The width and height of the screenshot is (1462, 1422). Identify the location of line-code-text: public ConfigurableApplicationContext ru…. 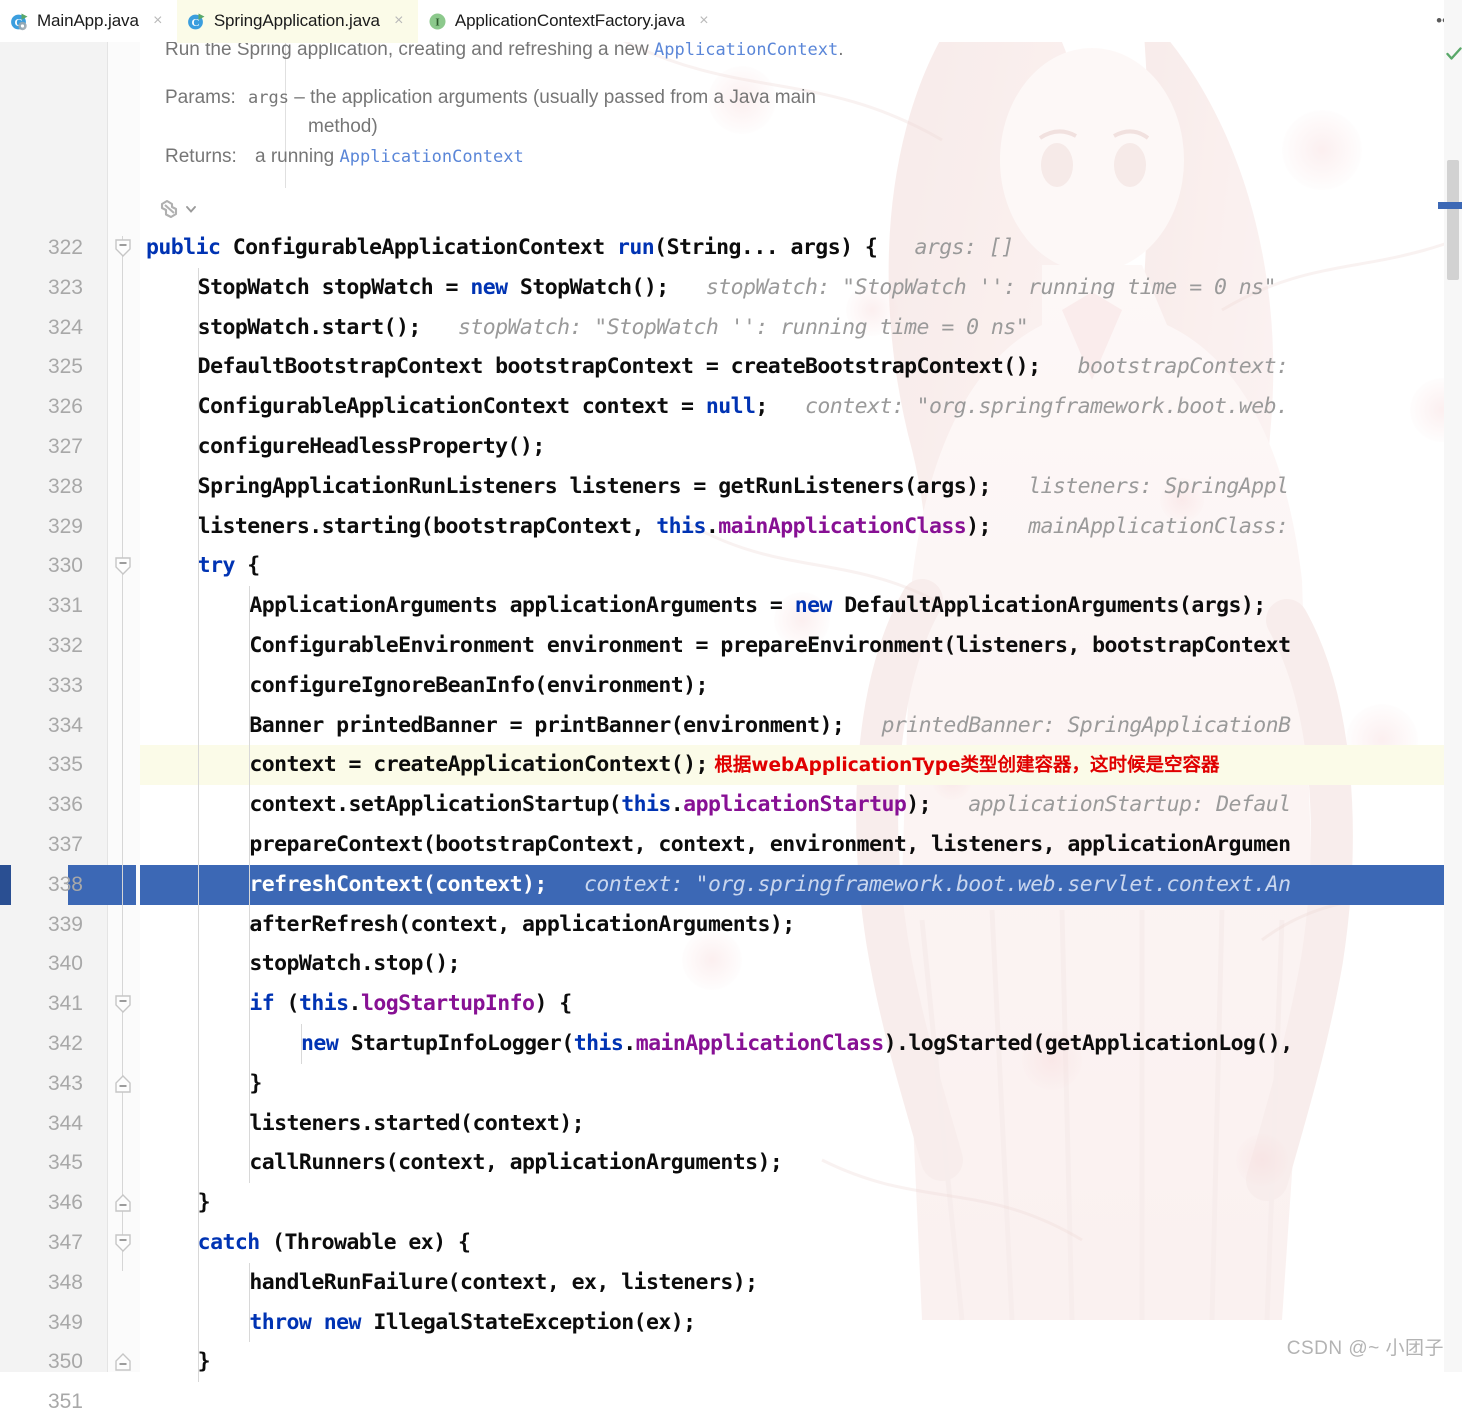
(580, 248).